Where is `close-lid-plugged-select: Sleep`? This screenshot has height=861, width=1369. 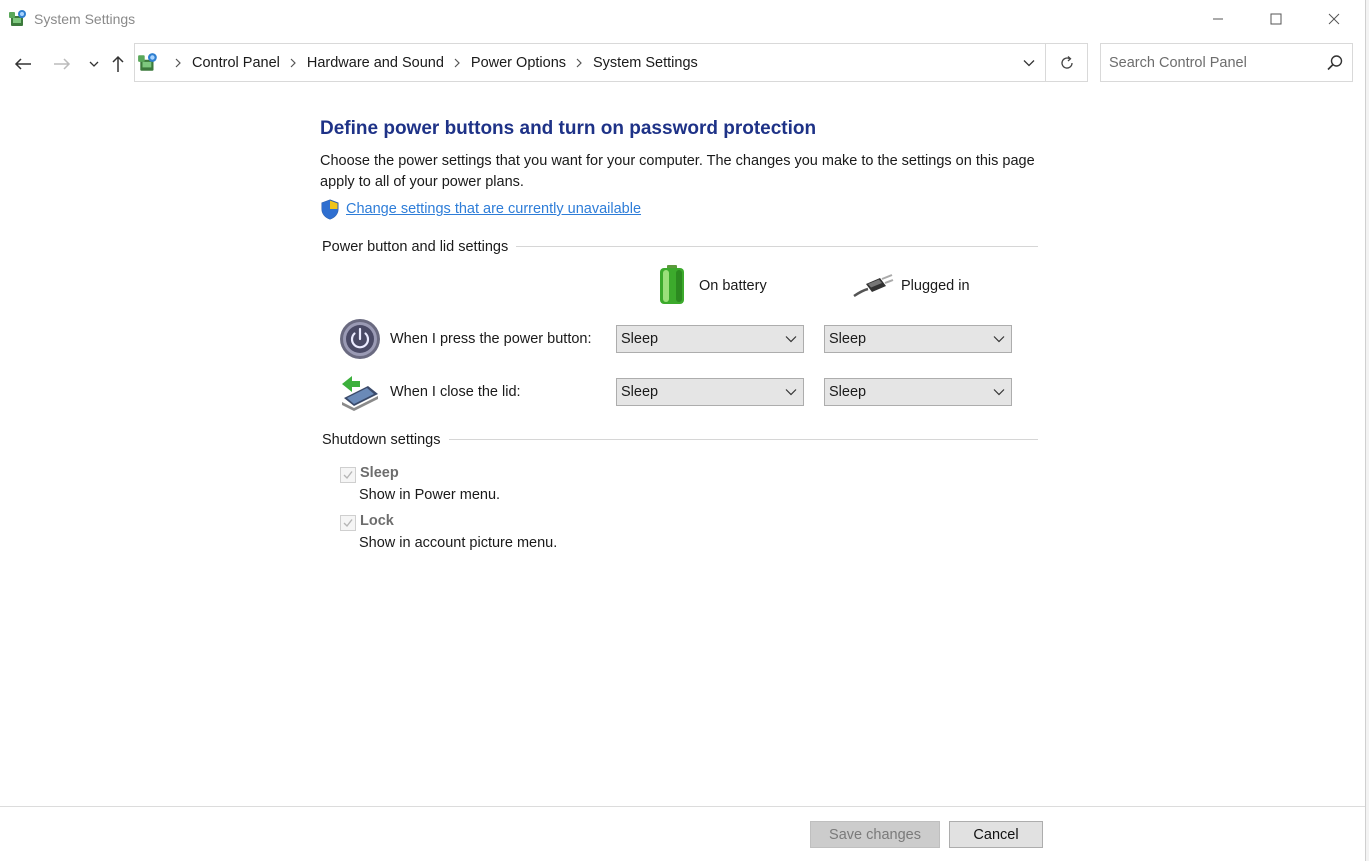 close-lid-plugged-select: Sleep is located at coordinates (918, 392).